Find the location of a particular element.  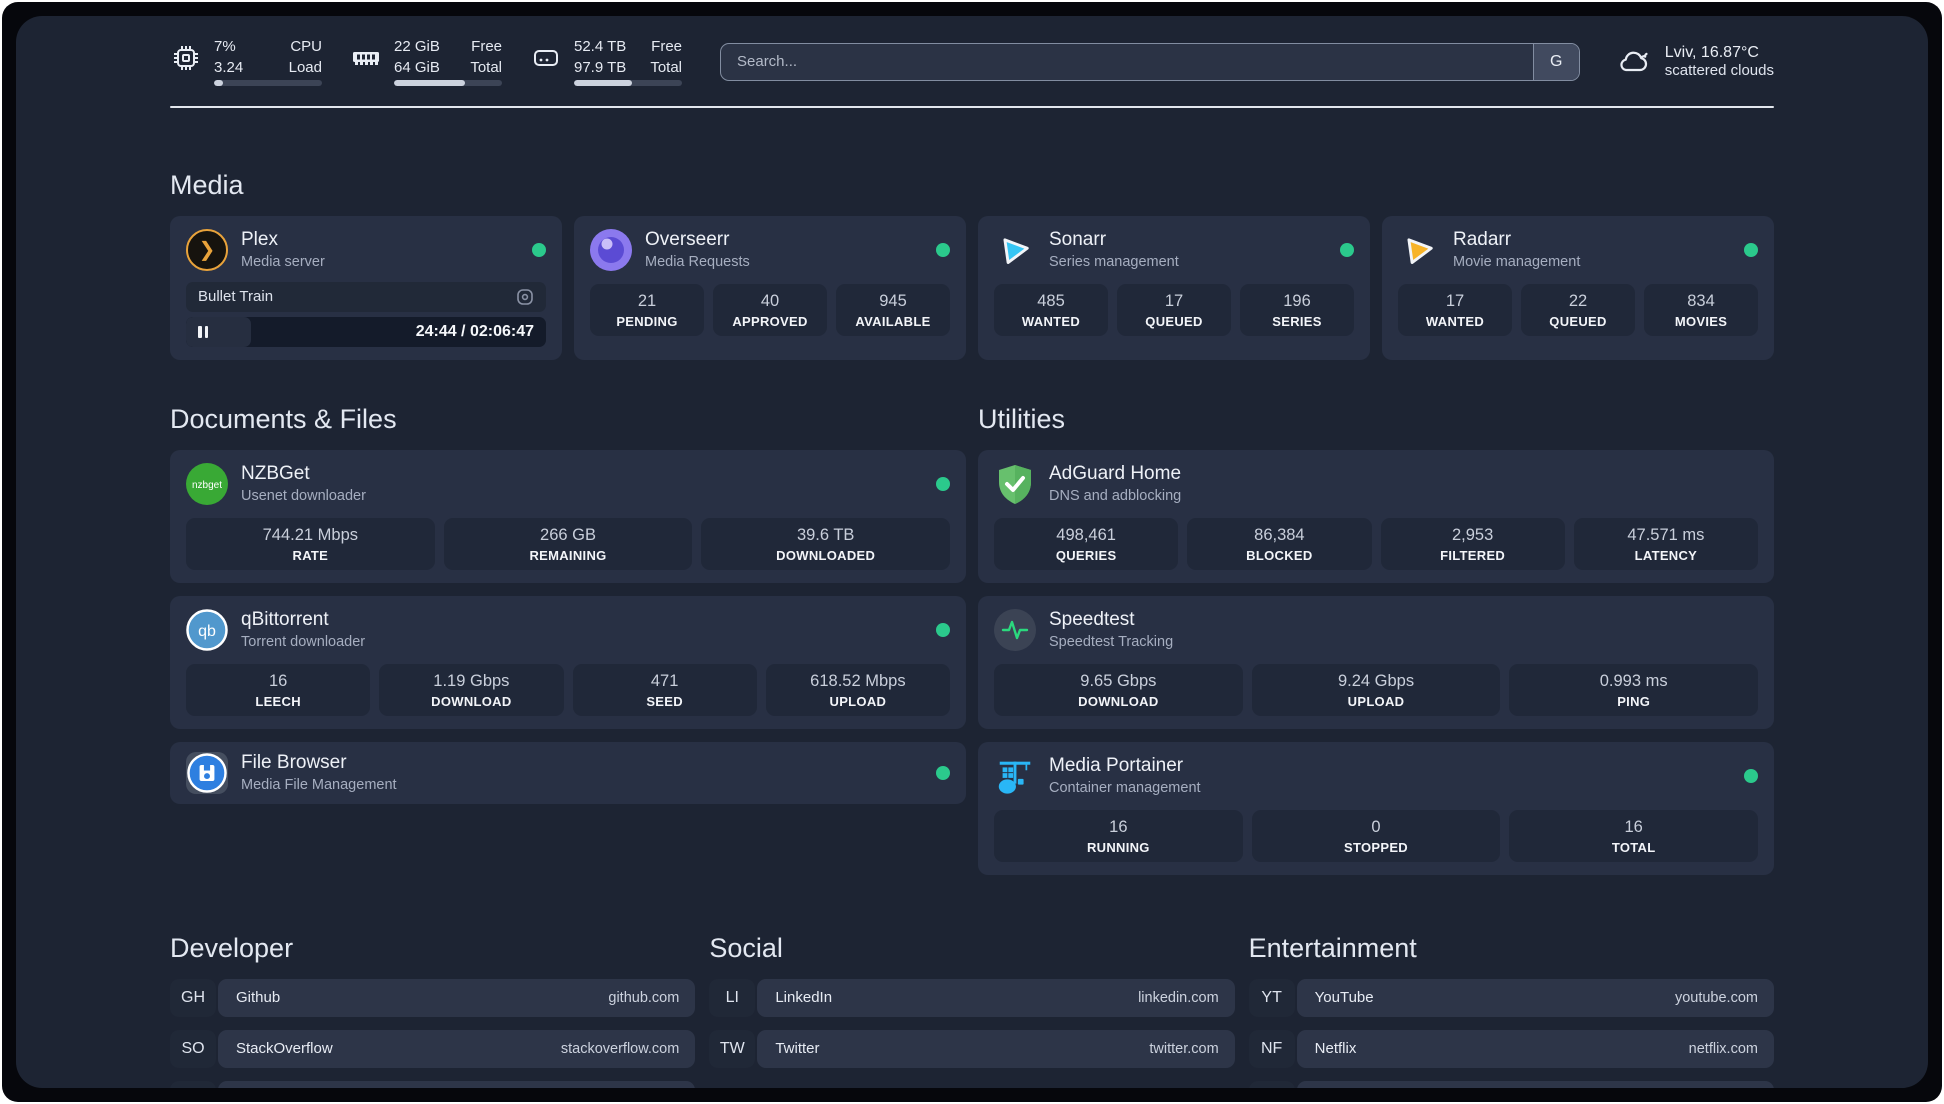

service-subtitle: DNS and adblocking is located at coordinates (1115, 496).